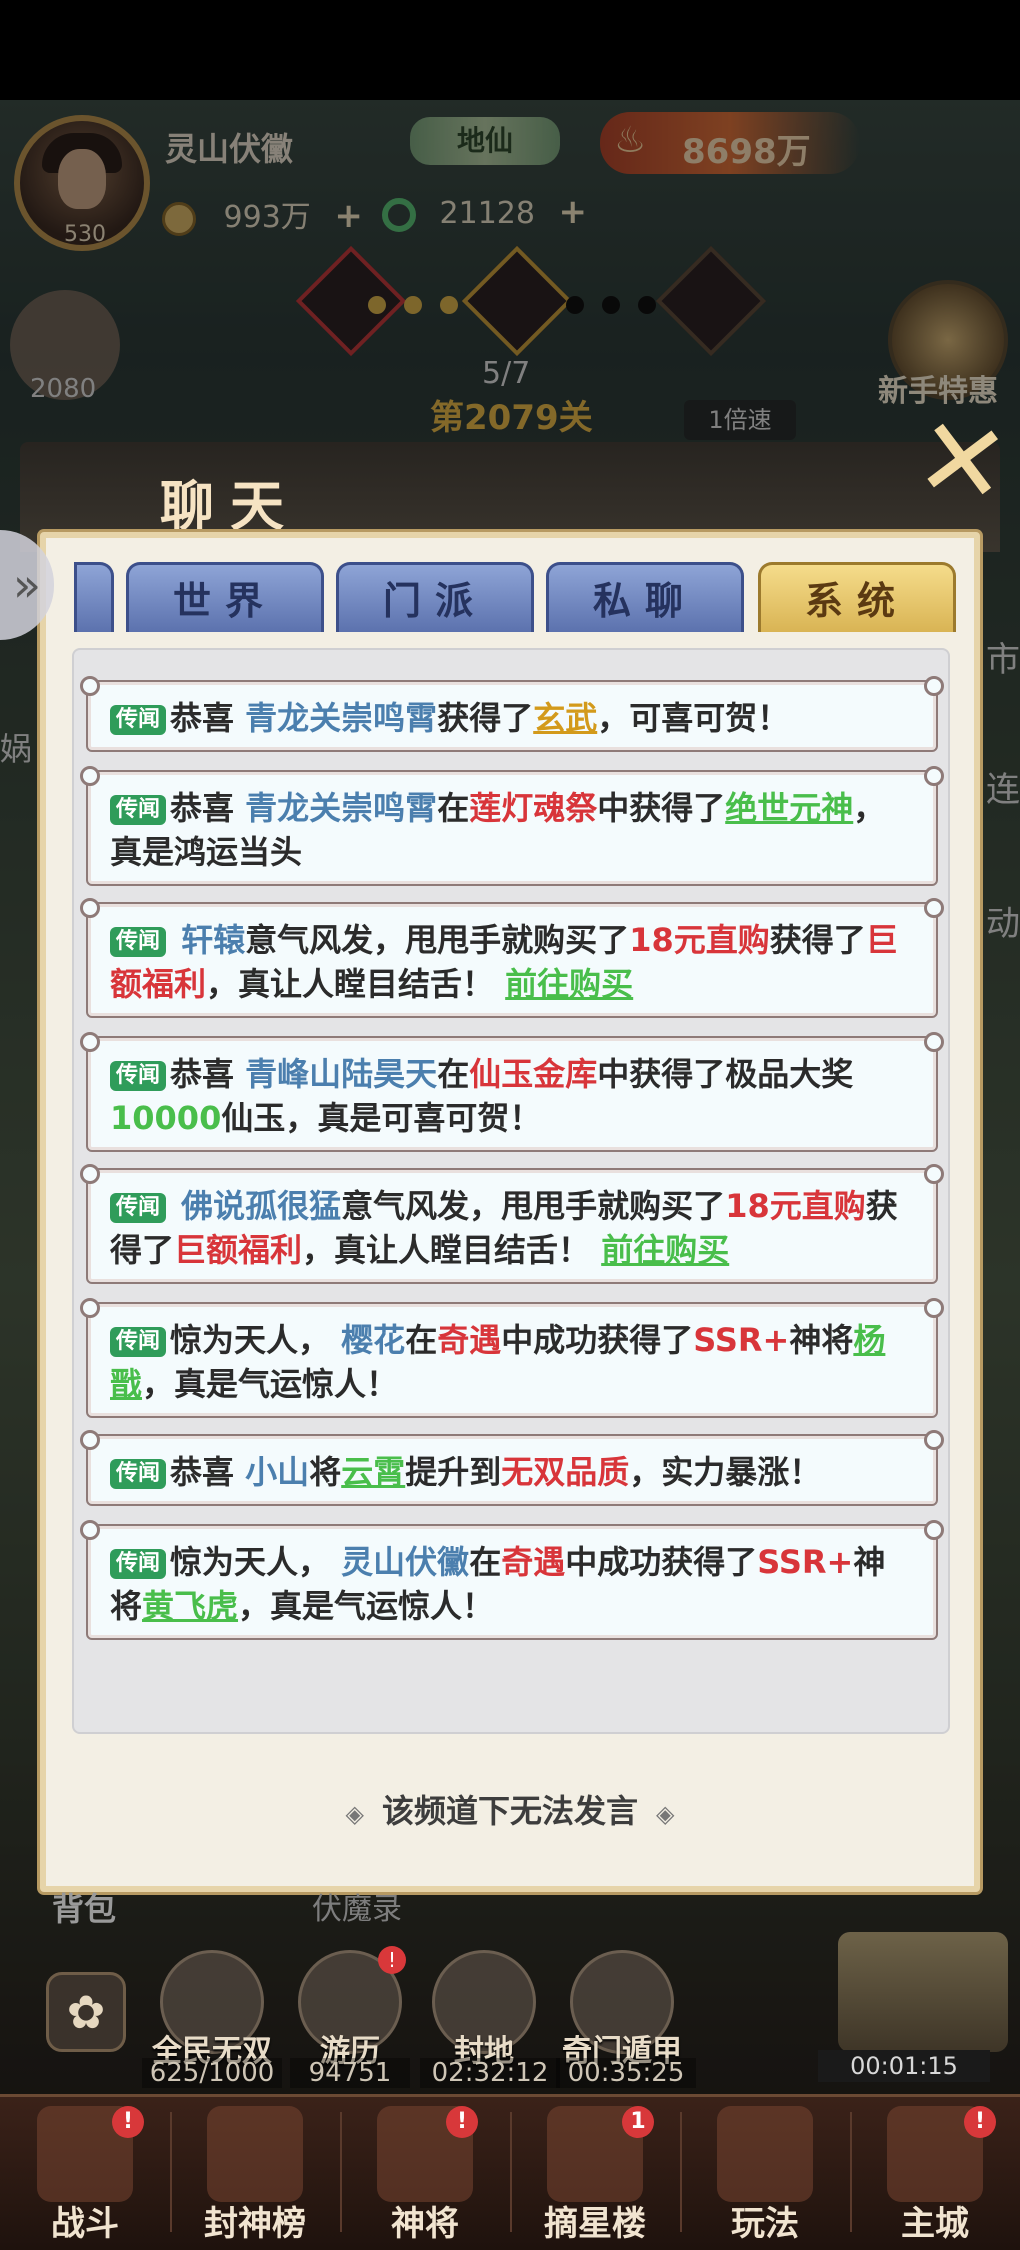 Image resolution: width=1020 pixels, height=2250 pixels. Describe the element at coordinates (225, 597) in the screenshot. I see `tab-world: 世界` at that location.